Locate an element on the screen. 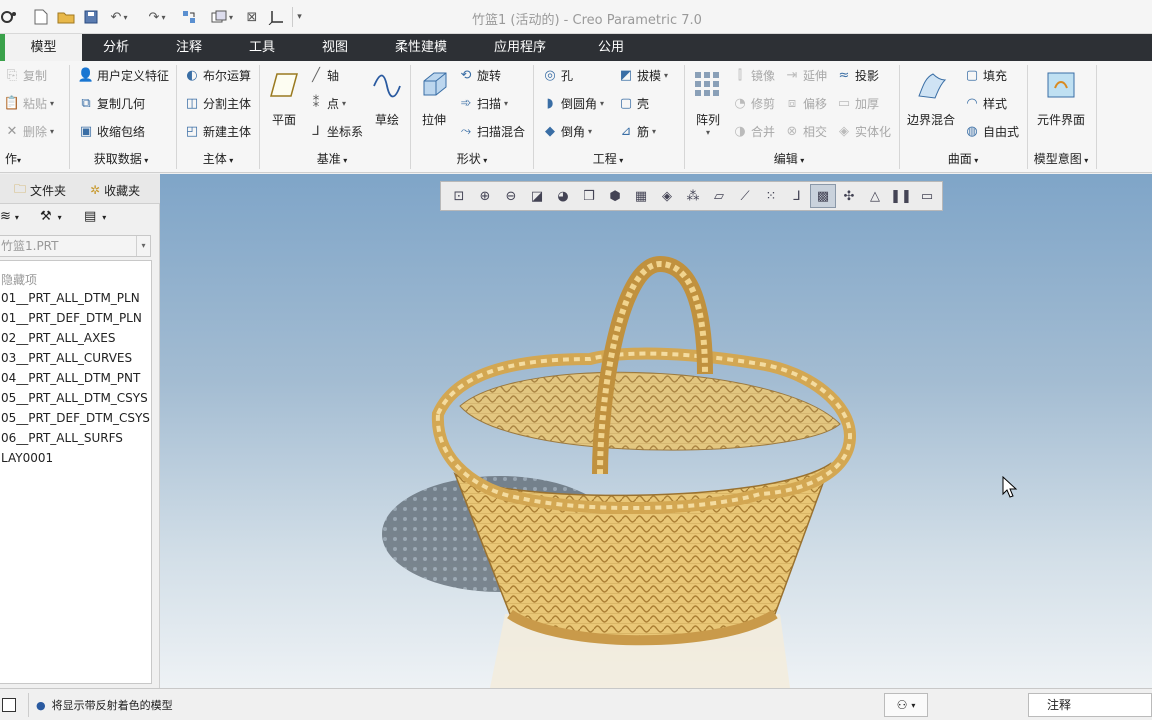  tab-model: 模型 is located at coordinates (41, 47).